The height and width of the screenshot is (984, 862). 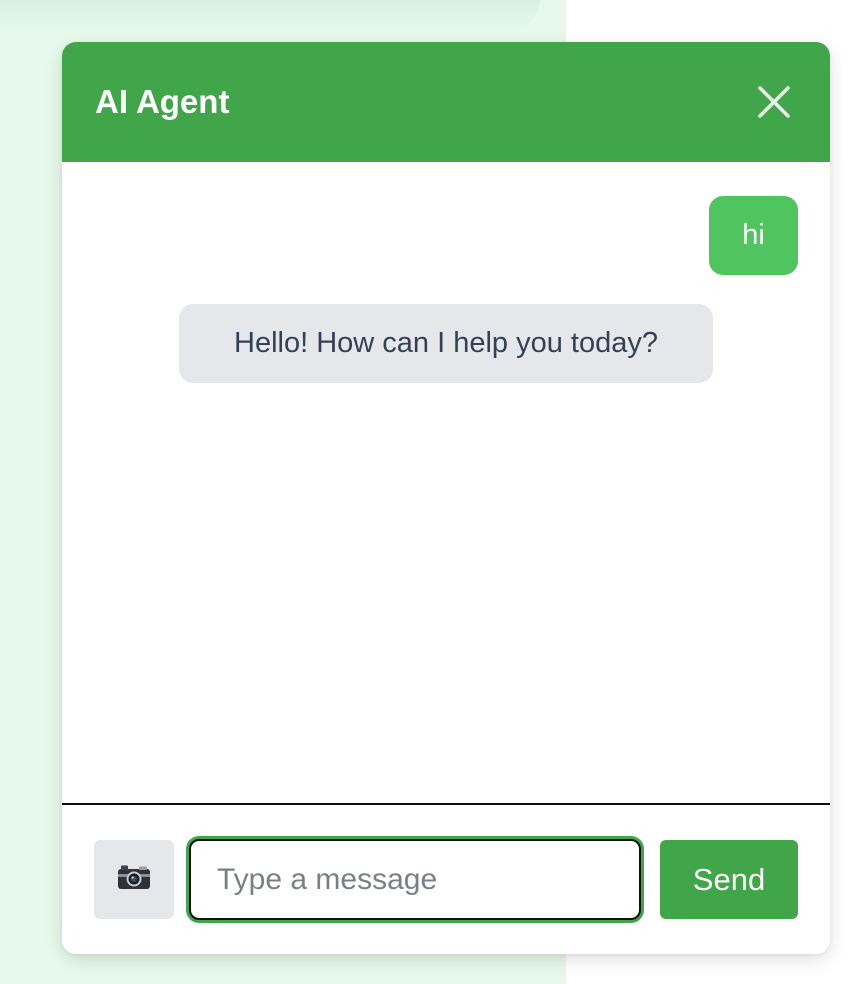 What do you see at coordinates (162, 101) in the screenshot?
I see `chat-title: AI Agent` at bounding box center [162, 101].